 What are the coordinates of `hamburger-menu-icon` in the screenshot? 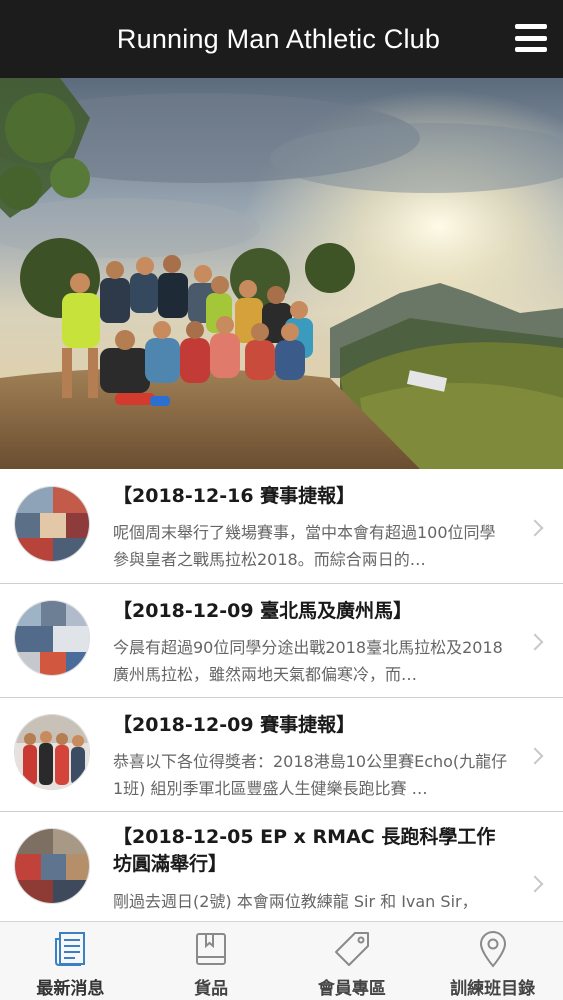 It's located at (531, 38).